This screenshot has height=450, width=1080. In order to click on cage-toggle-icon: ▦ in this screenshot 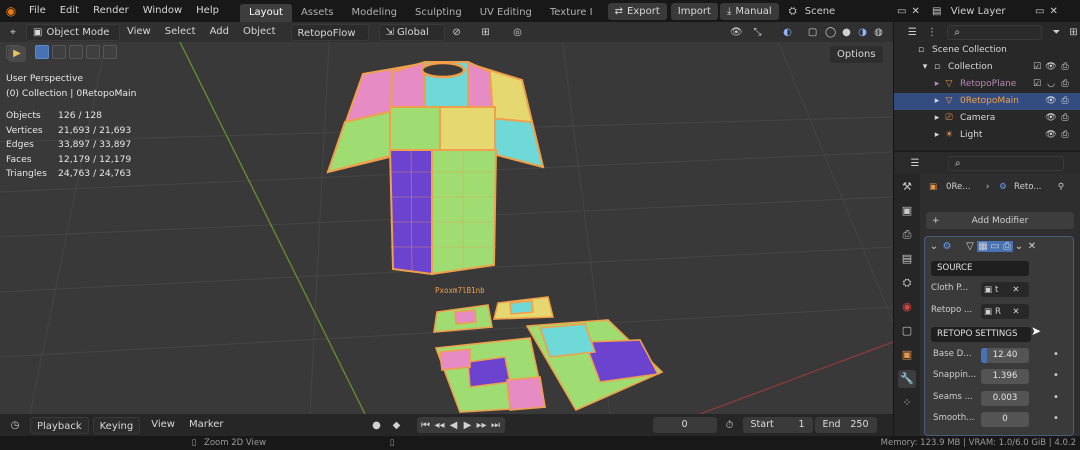, I will do `click(983, 246)`.